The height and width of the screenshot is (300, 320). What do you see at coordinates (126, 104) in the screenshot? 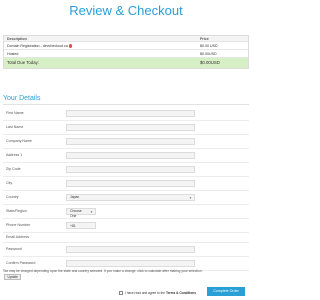
I see `divider` at bounding box center [126, 104].